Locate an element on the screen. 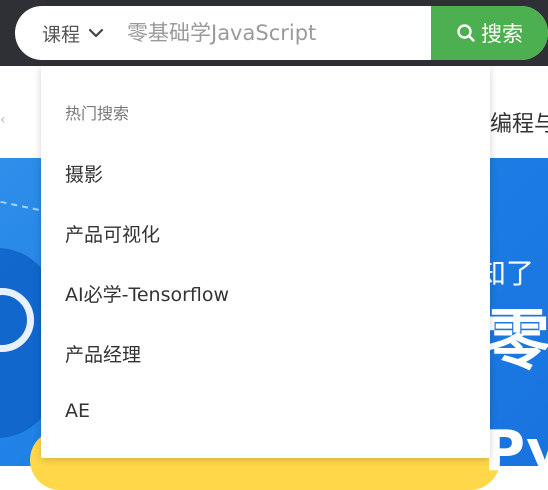  hot-search-item: 摄影 is located at coordinates (84, 173).